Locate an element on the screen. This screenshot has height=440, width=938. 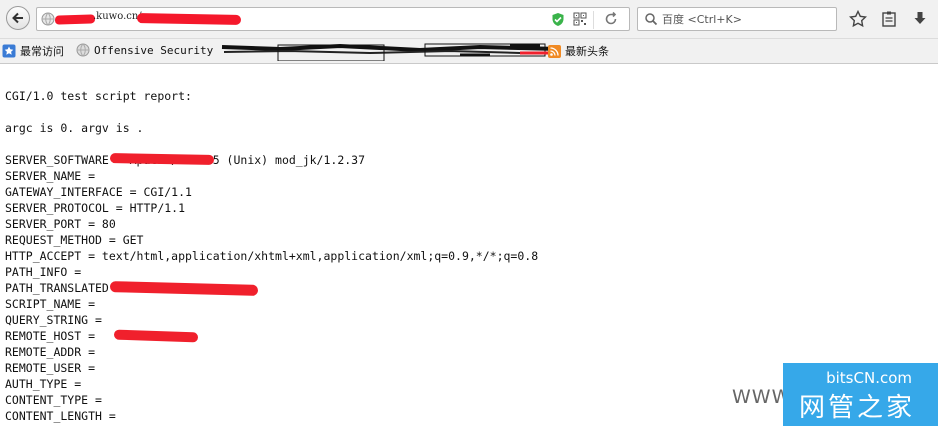
report-line: PATH_INFO = is located at coordinates (43, 272).